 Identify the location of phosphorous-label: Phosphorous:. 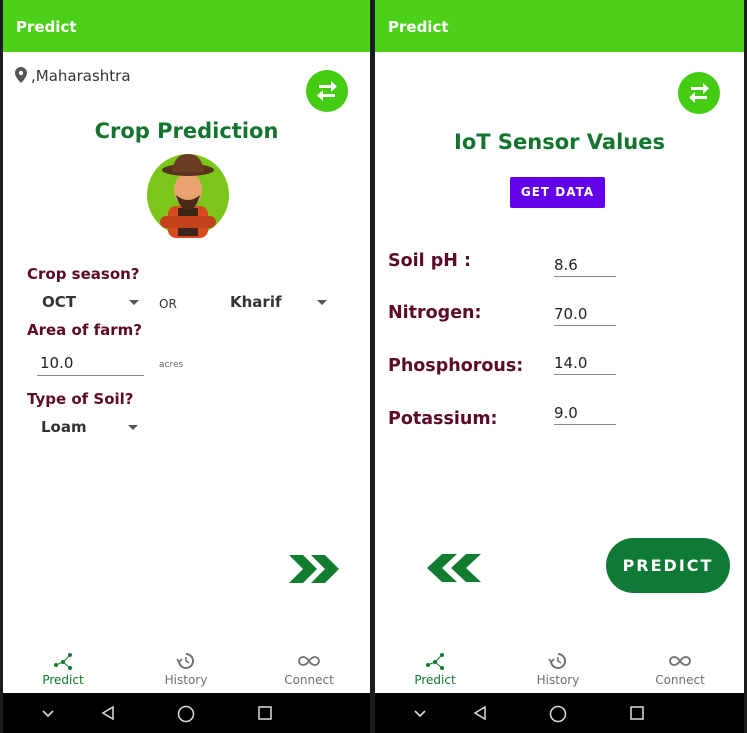
(456, 366).